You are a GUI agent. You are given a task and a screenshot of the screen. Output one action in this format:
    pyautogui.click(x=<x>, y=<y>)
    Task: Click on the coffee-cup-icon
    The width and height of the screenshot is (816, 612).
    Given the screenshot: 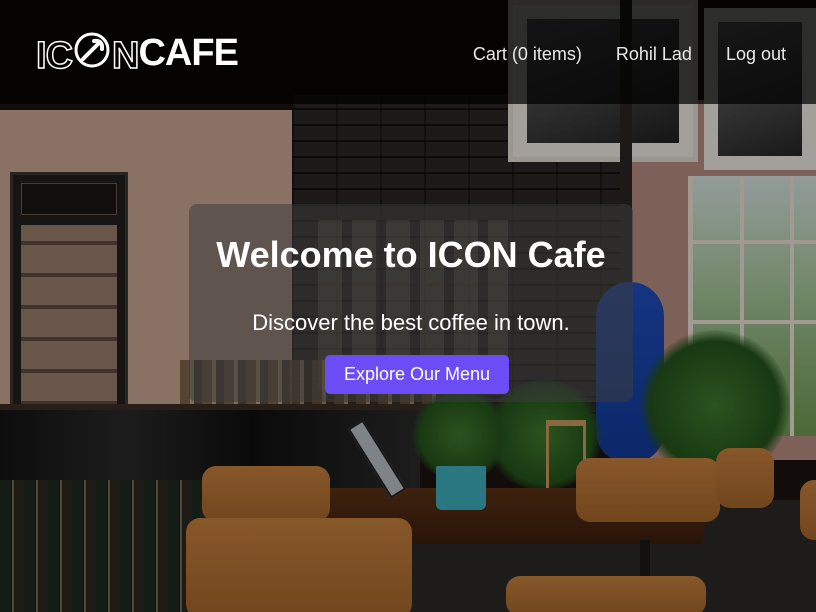 What is the action you would take?
    pyautogui.click(x=92, y=49)
    